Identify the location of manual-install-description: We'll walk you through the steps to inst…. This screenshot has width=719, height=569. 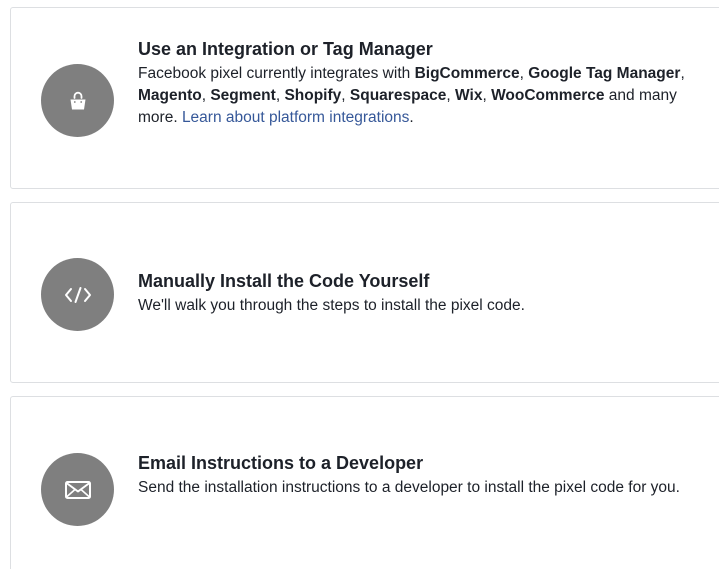
(331, 305).